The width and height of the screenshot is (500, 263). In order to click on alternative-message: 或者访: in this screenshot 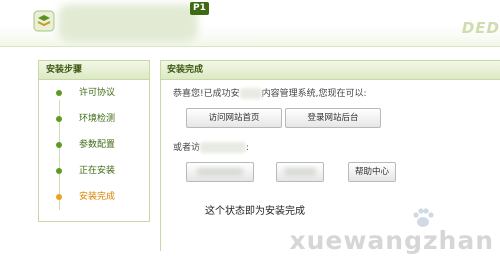, I will do `click(211, 146)`.